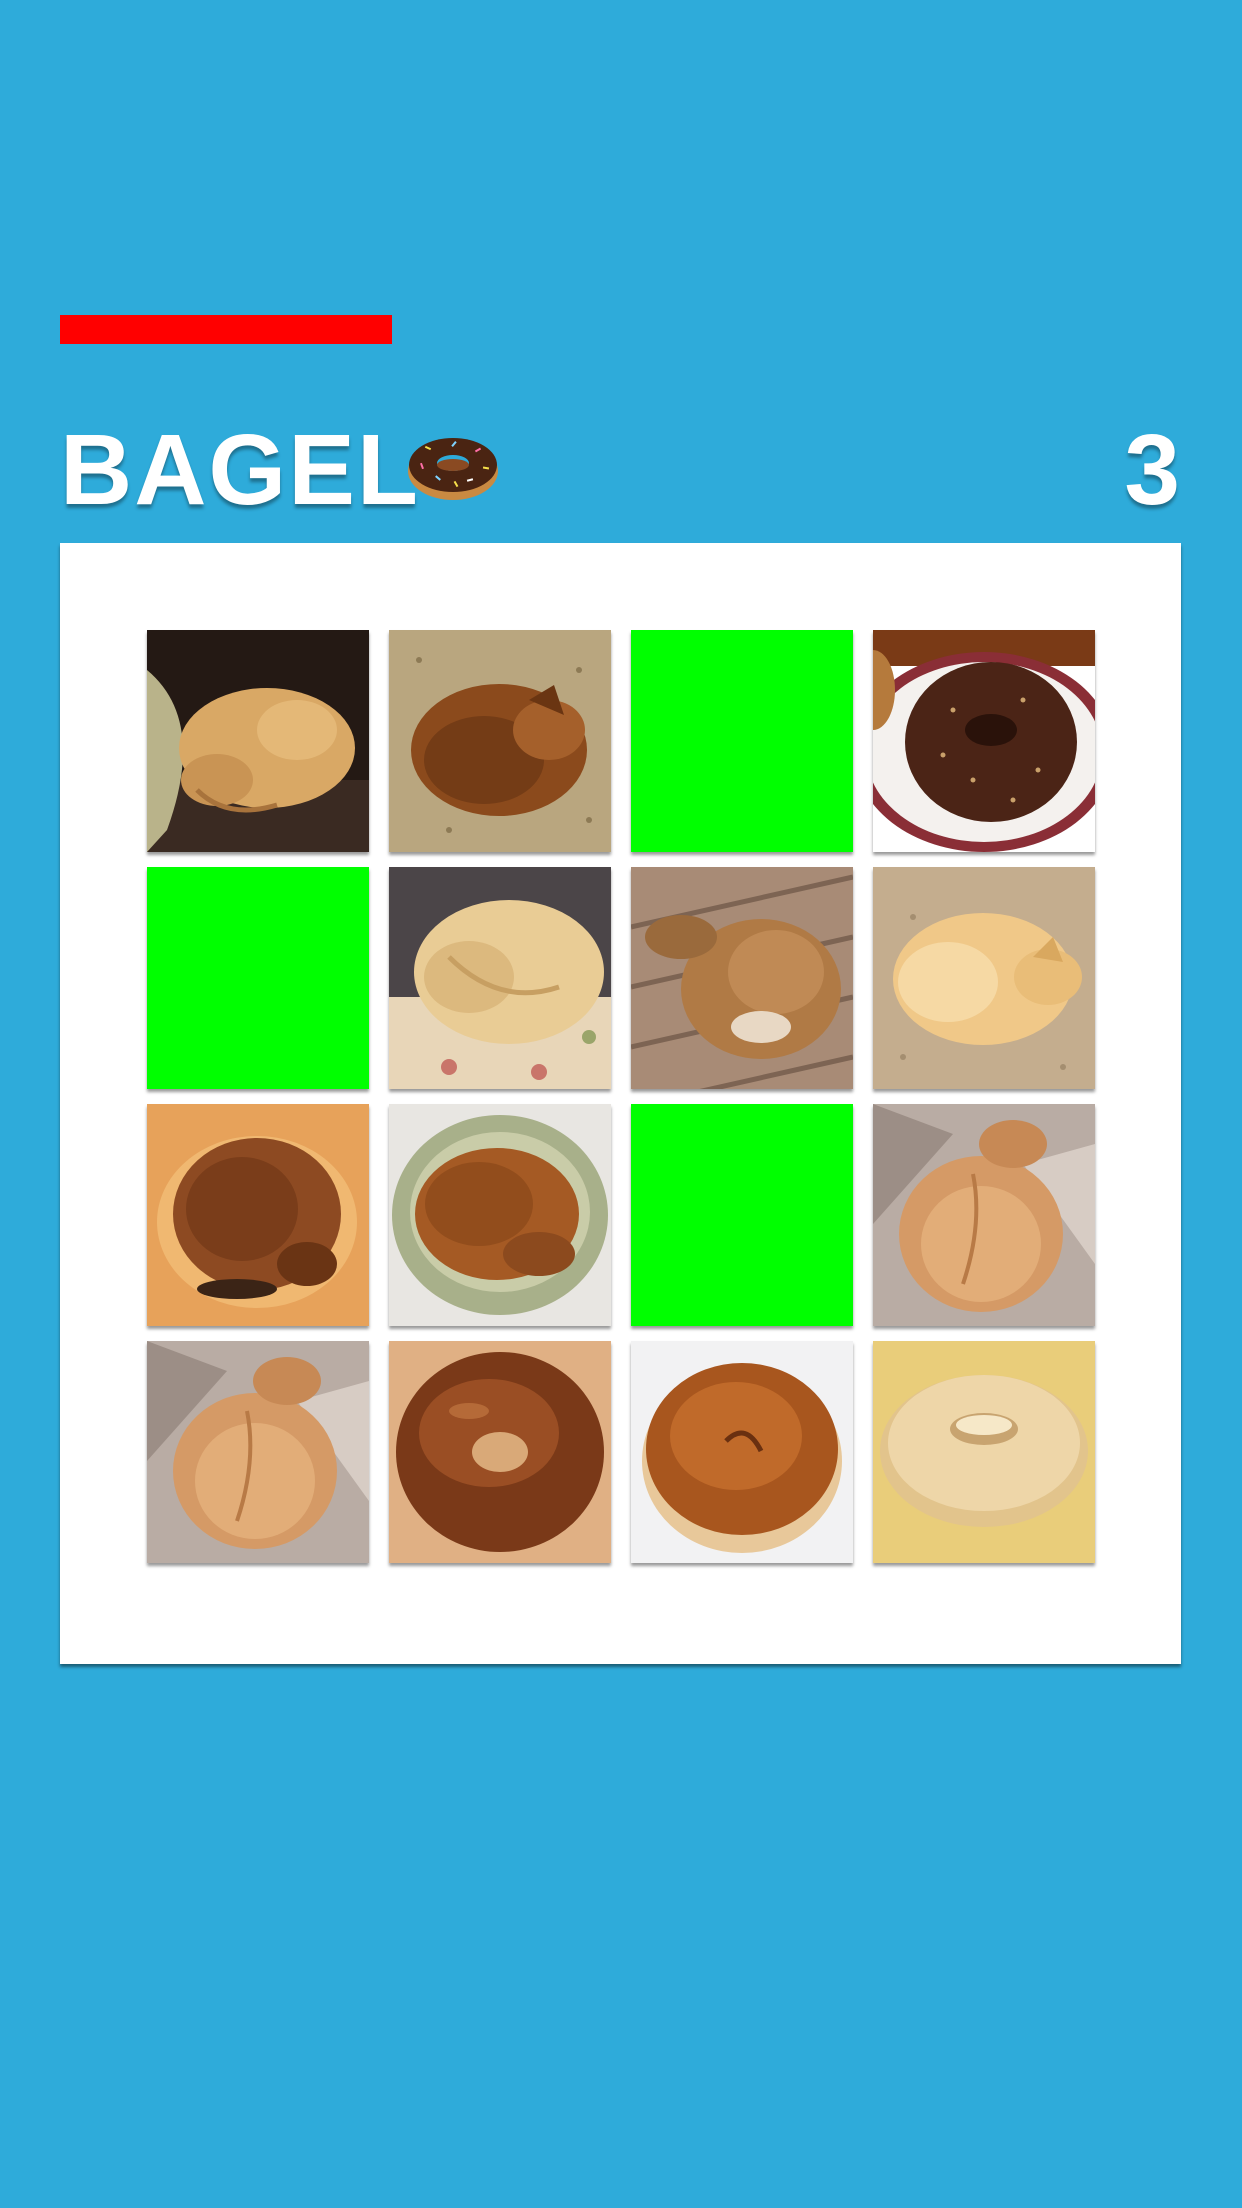  What do you see at coordinates (620, 470) in the screenshot?
I see `header: BAGEL 3` at bounding box center [620, 470].